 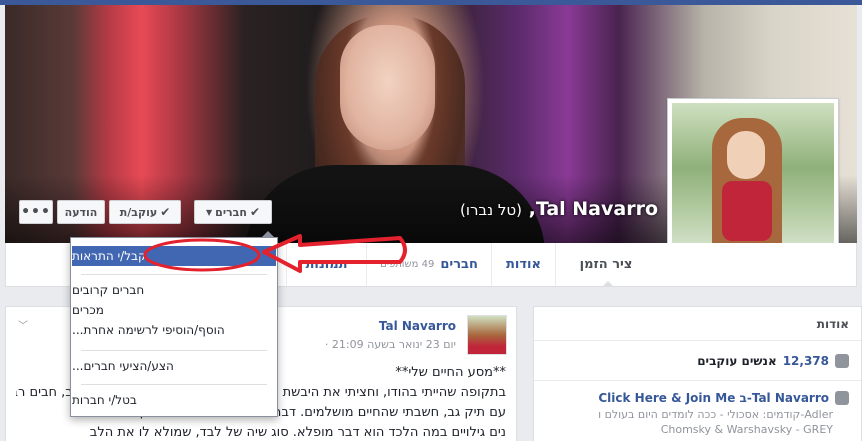 What do you see at coordinates (326, 264) in the screenshot?
I see `tab-photos: תמונות` at bounding box center [326, 264].